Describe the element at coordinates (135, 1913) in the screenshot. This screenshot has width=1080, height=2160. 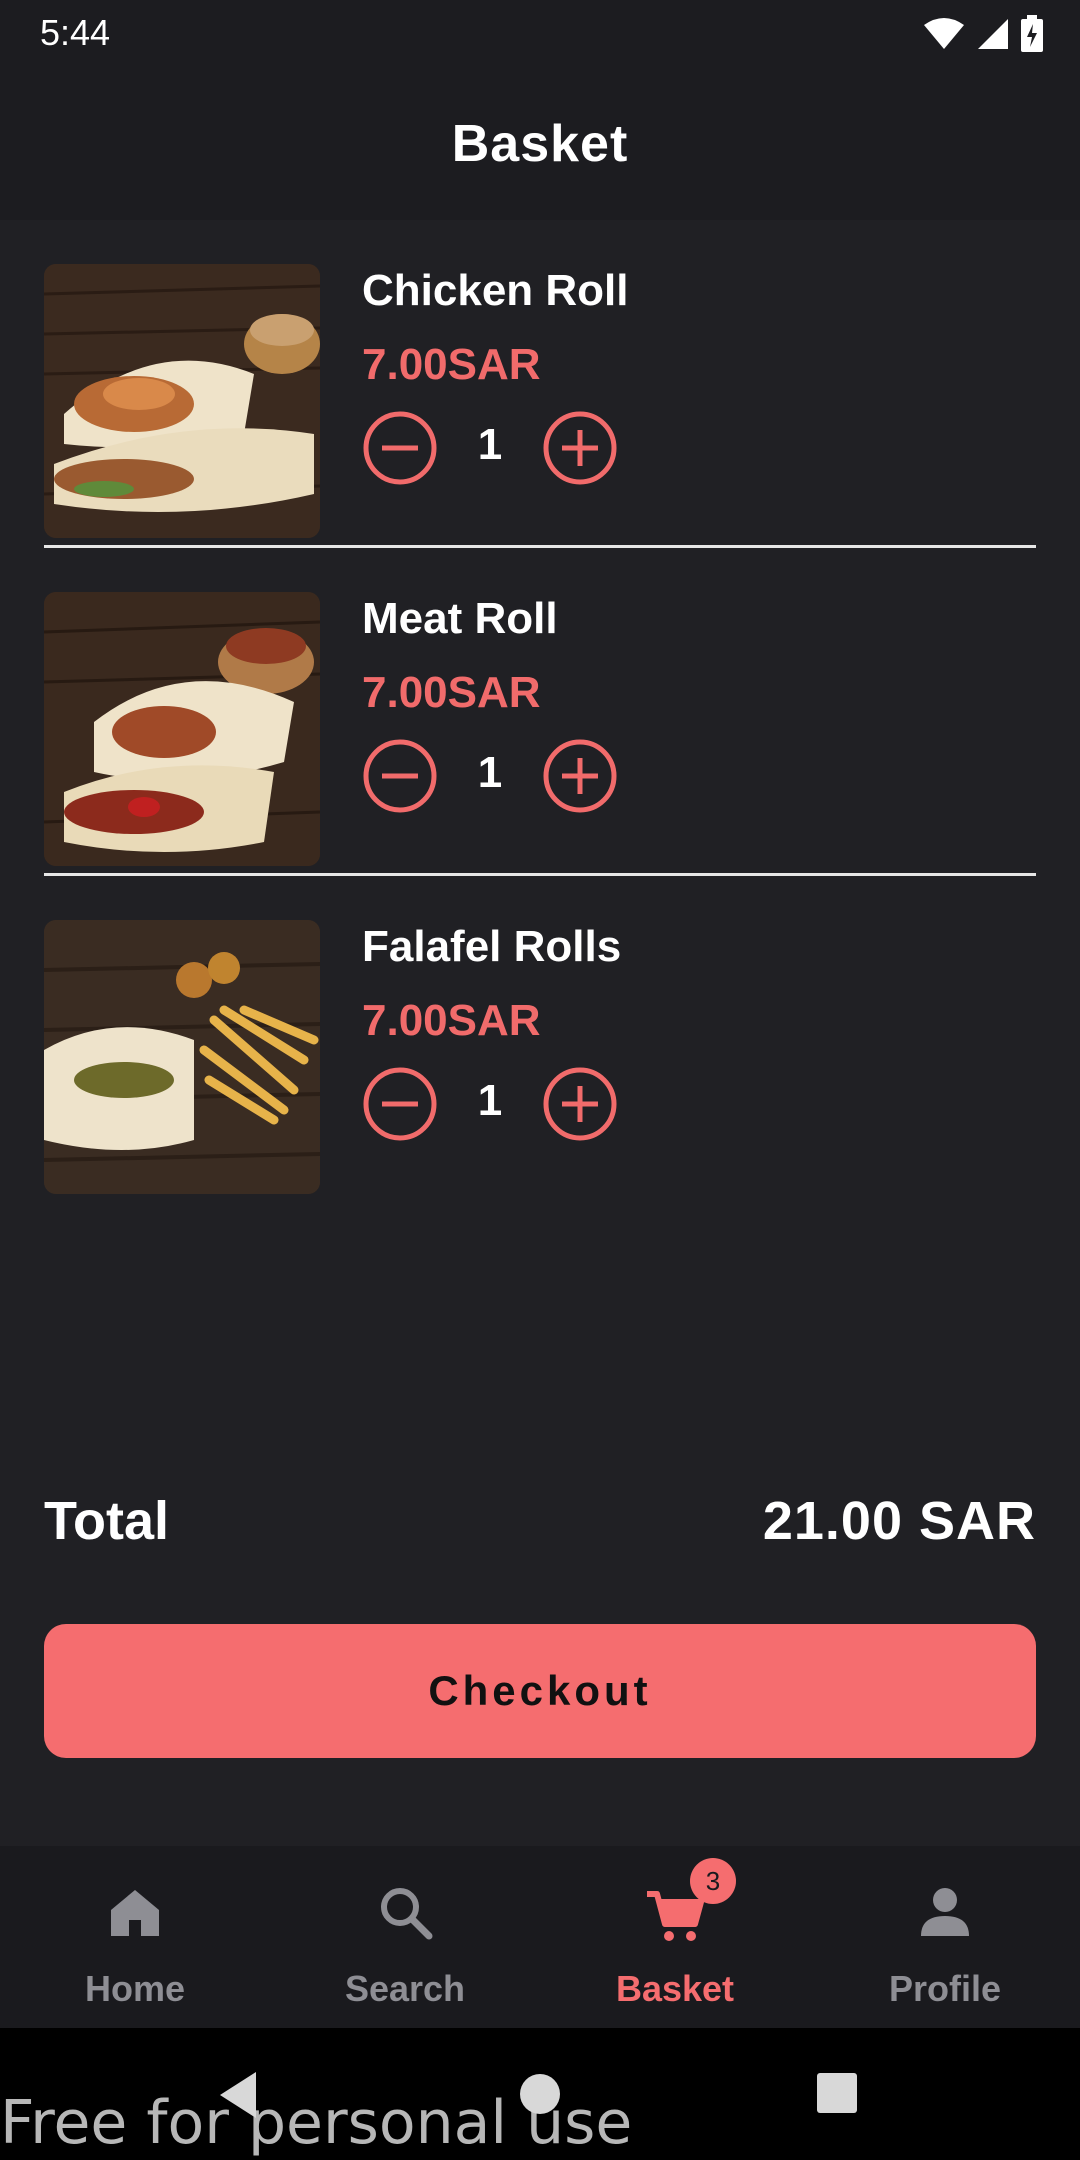
I see `home-icon` at that location.